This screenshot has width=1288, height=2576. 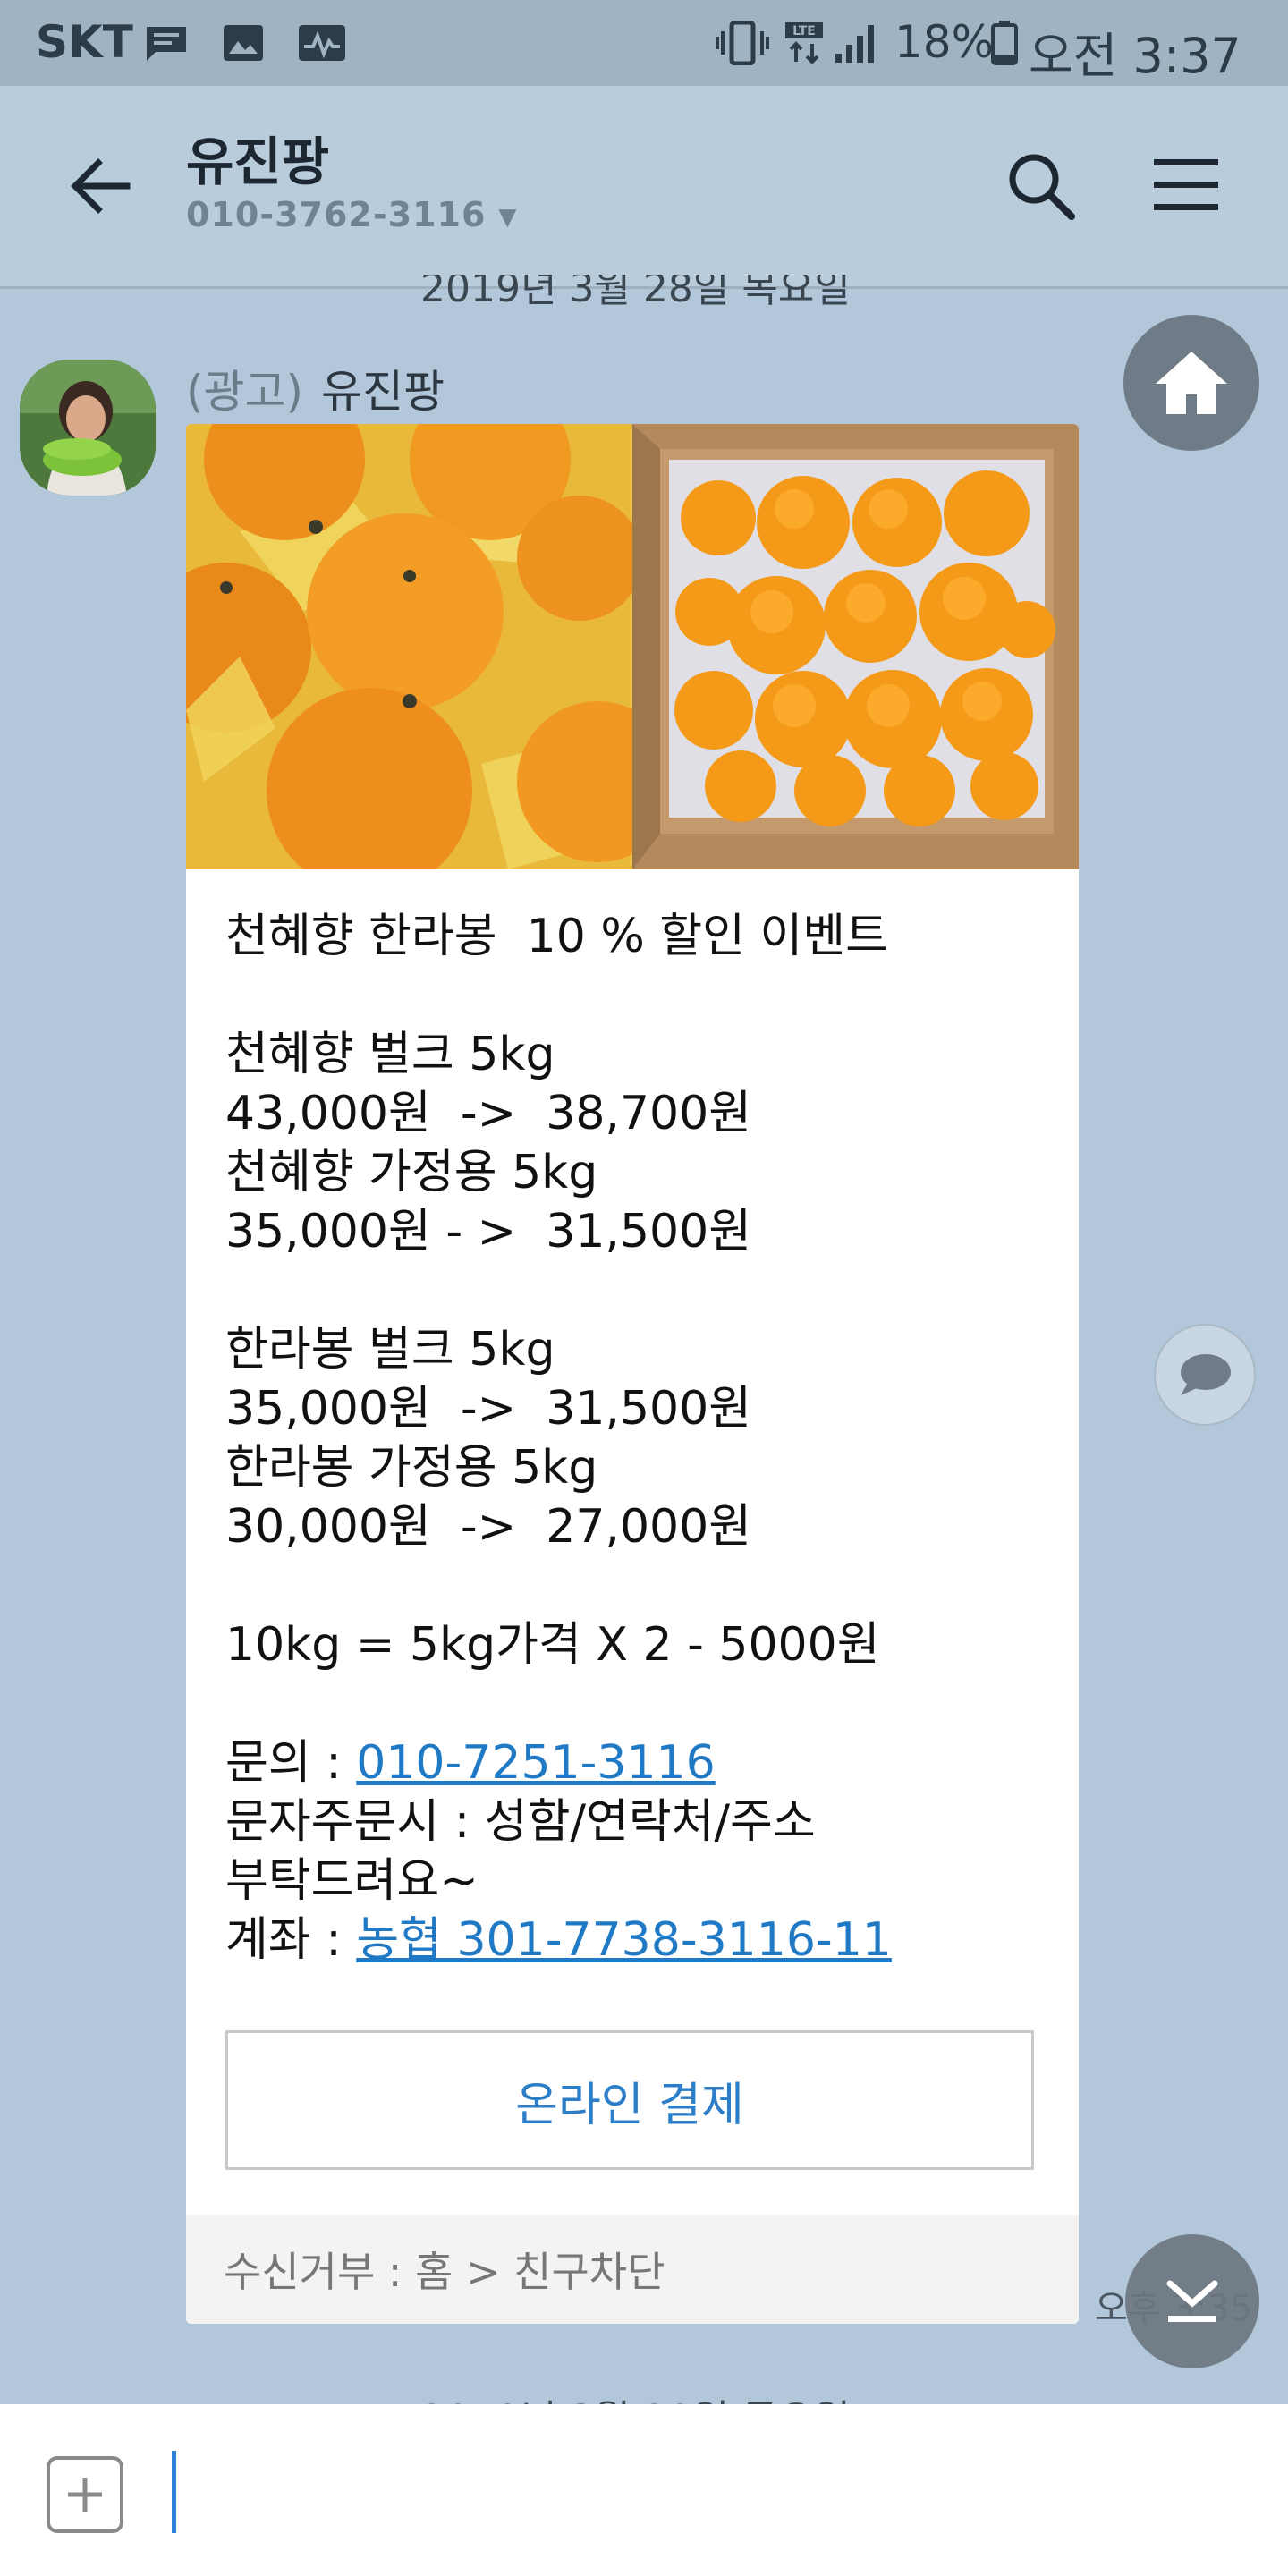 I want to click on chat-header: 유진팡 010-3762-3116 ▼, so click(x=644, y=187).